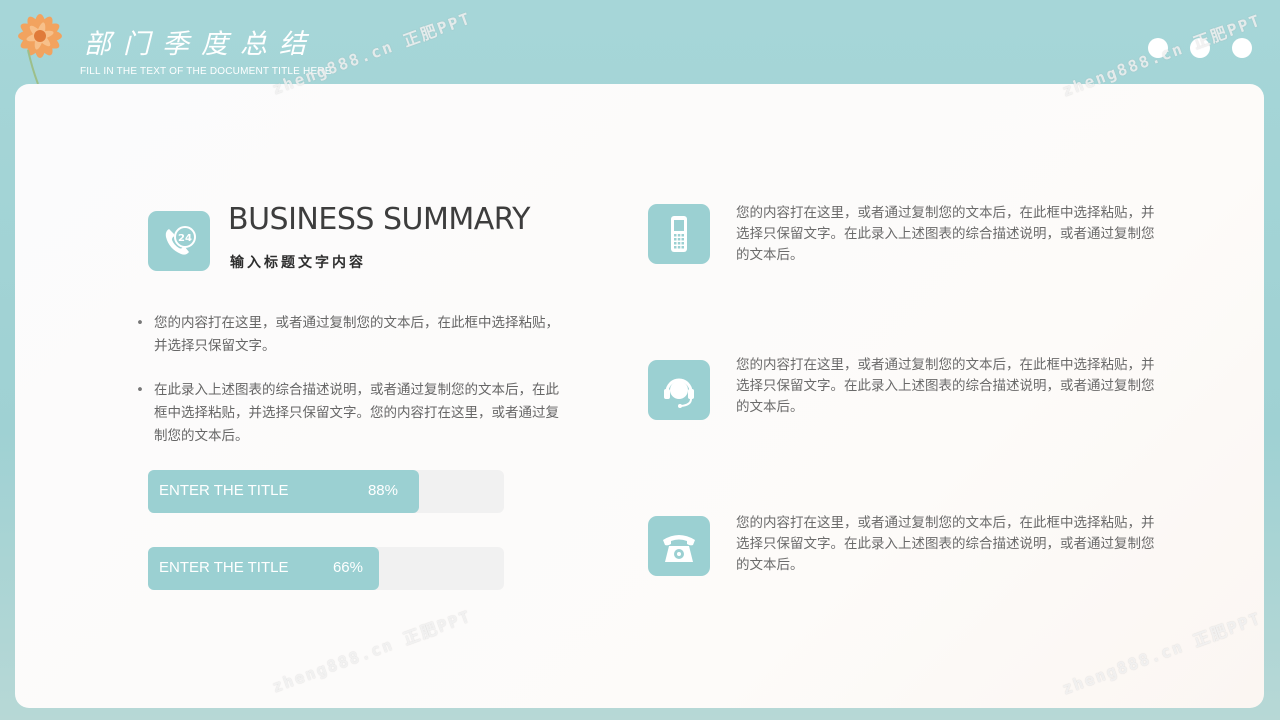  I want to click on progress-bar-1: ENTER THE TITLE 88%, so click(326, 491).